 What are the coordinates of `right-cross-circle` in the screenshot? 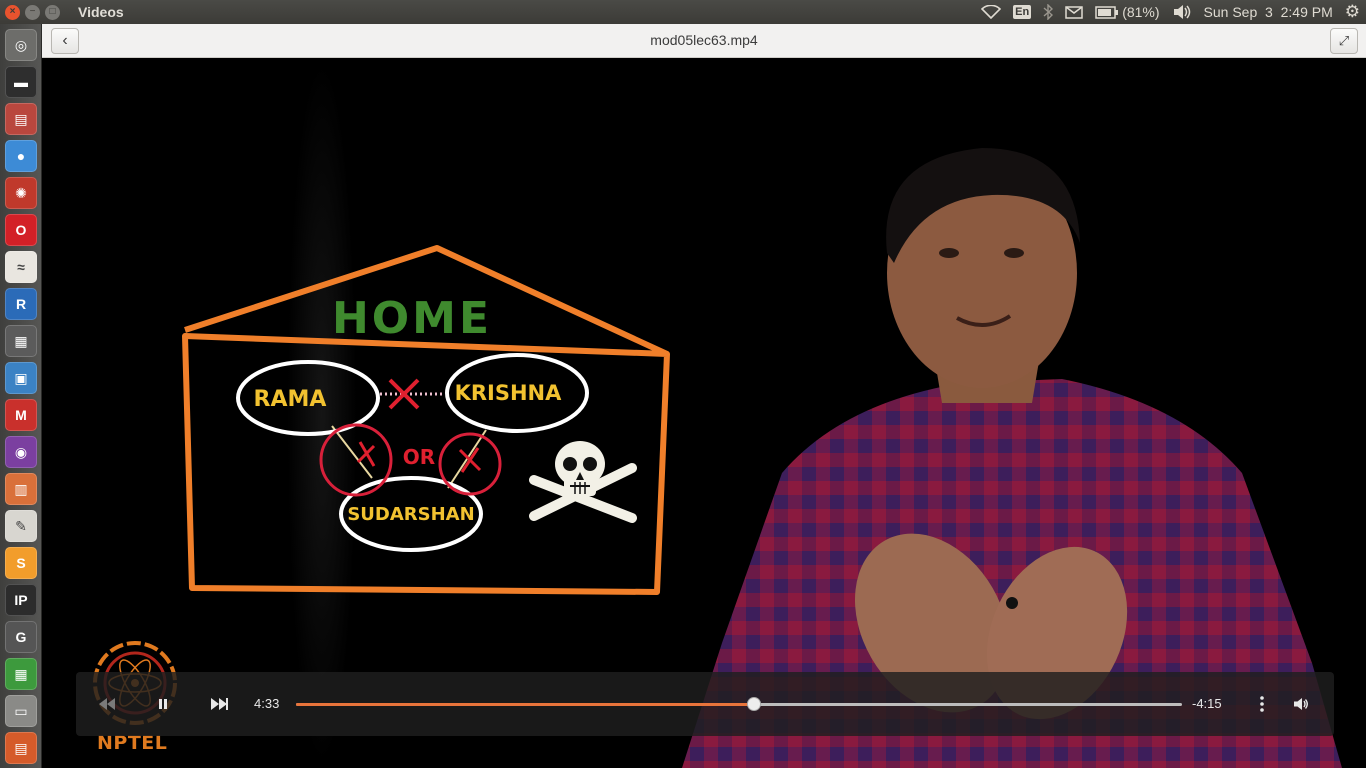 It's located at (470, 464).